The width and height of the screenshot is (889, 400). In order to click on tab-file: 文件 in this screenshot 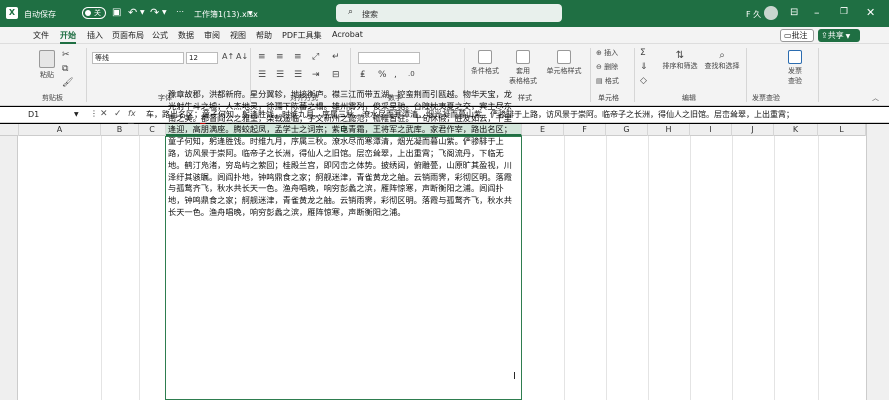, I will do `click(41, 35)`.